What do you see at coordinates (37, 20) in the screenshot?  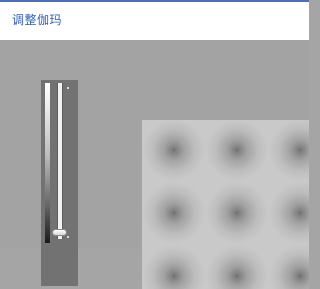 I see `dialog-title: 调整伽玛` at bounding box center [37, 20].